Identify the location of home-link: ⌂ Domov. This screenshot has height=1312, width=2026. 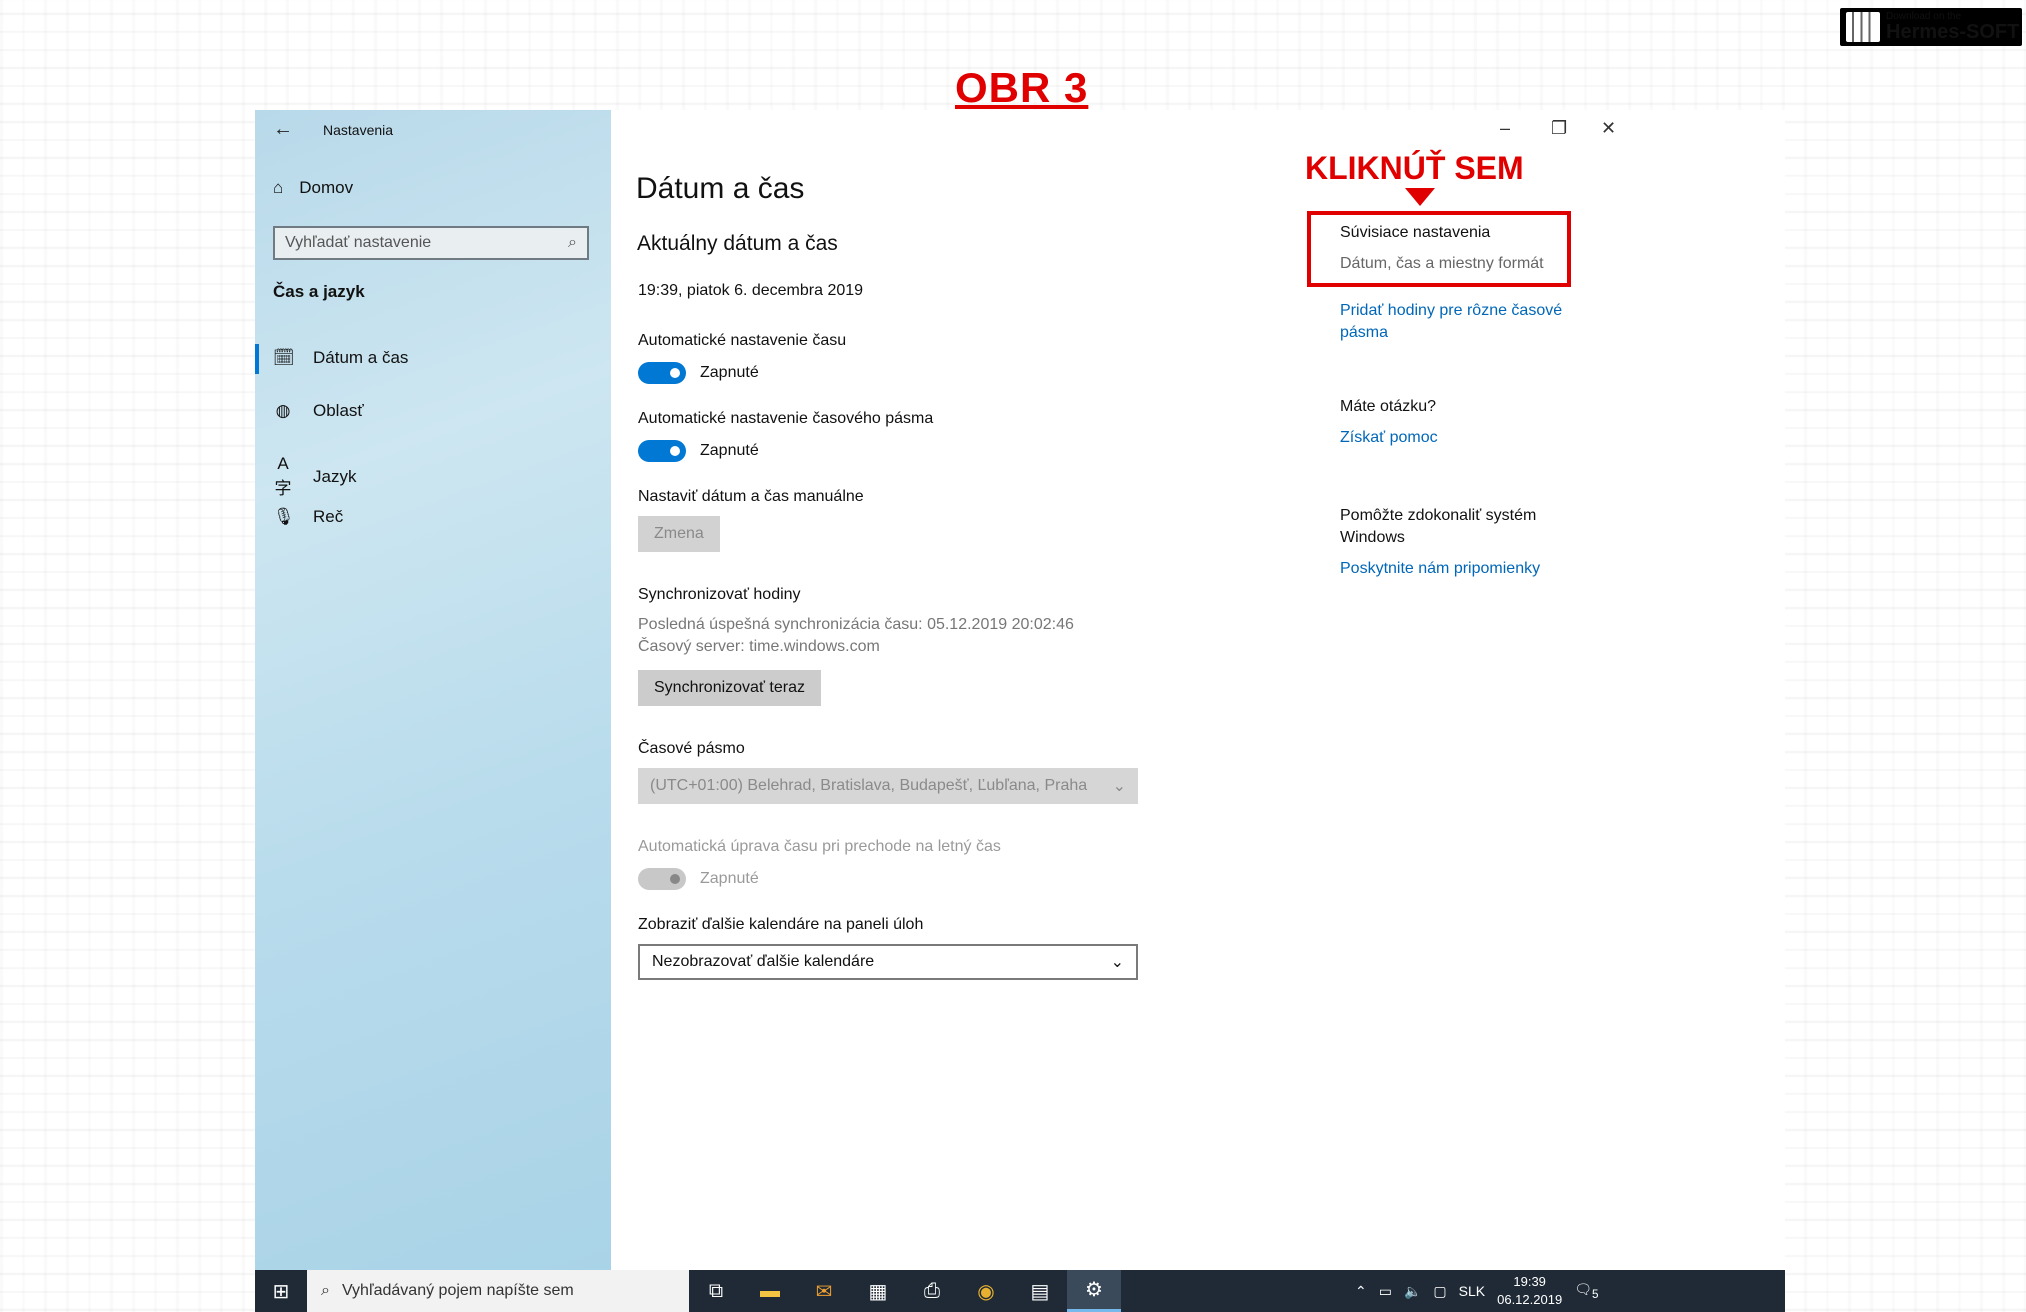
(313, 188).